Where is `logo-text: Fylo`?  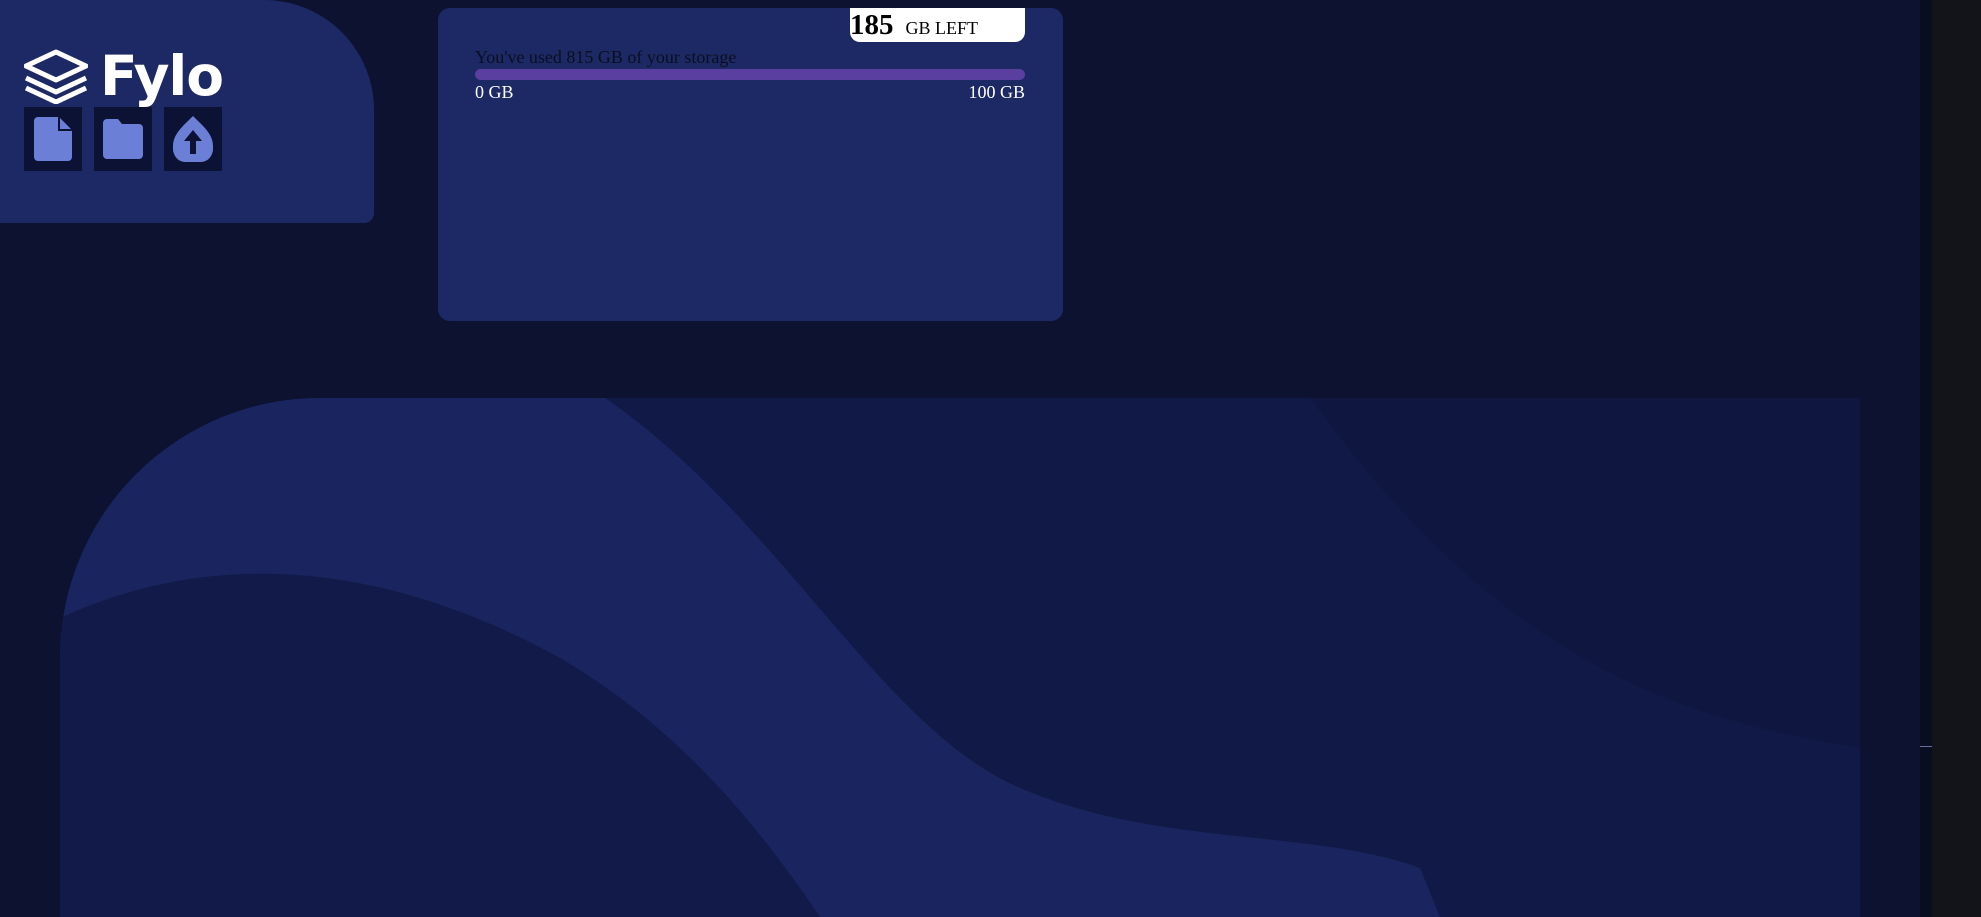 logo-text: Fylo is located at coordinates (162, 75).